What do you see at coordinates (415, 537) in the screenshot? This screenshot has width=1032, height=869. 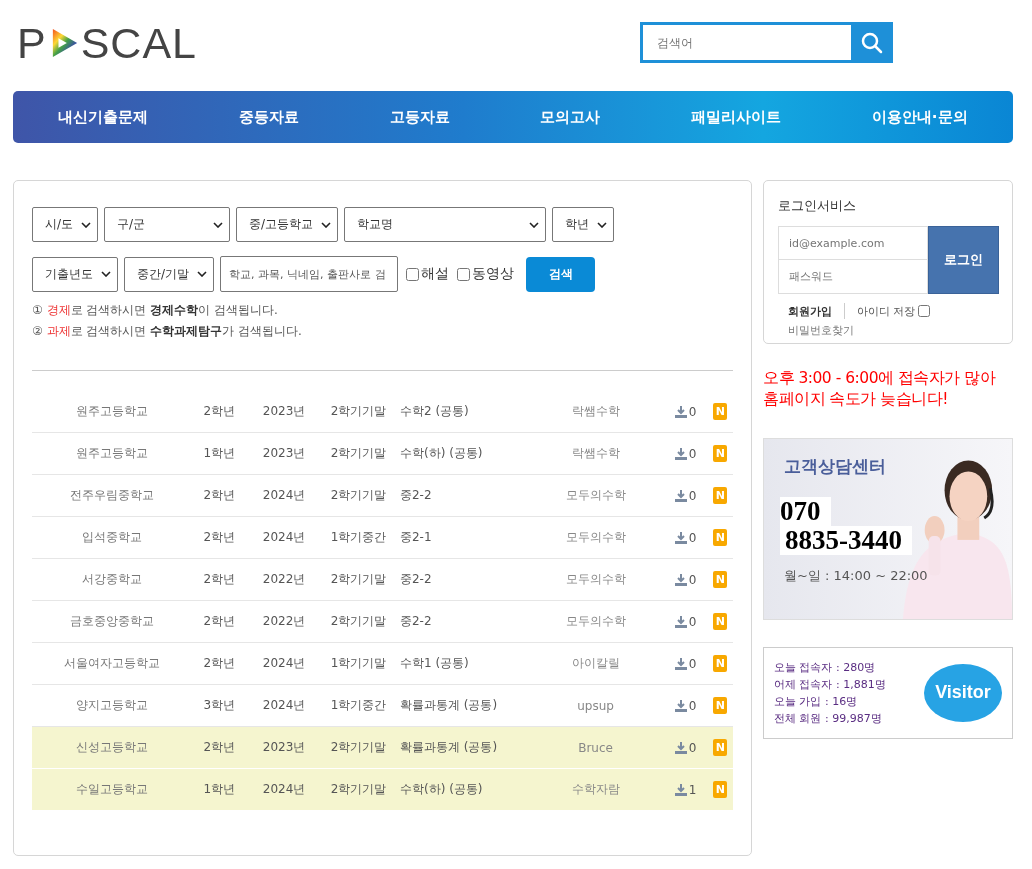 I see `table-cell-text: 중2-1` at bounding box center [415, 537].